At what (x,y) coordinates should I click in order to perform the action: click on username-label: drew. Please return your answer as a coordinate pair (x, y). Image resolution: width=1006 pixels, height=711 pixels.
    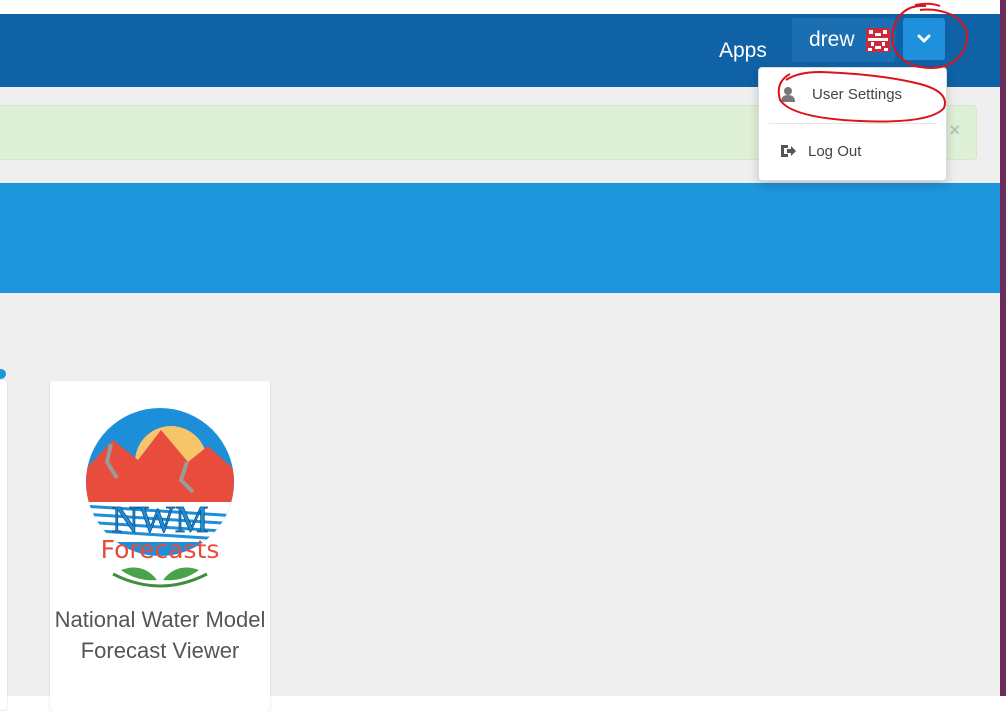
    Looking at the image, I should click on (832, 39).